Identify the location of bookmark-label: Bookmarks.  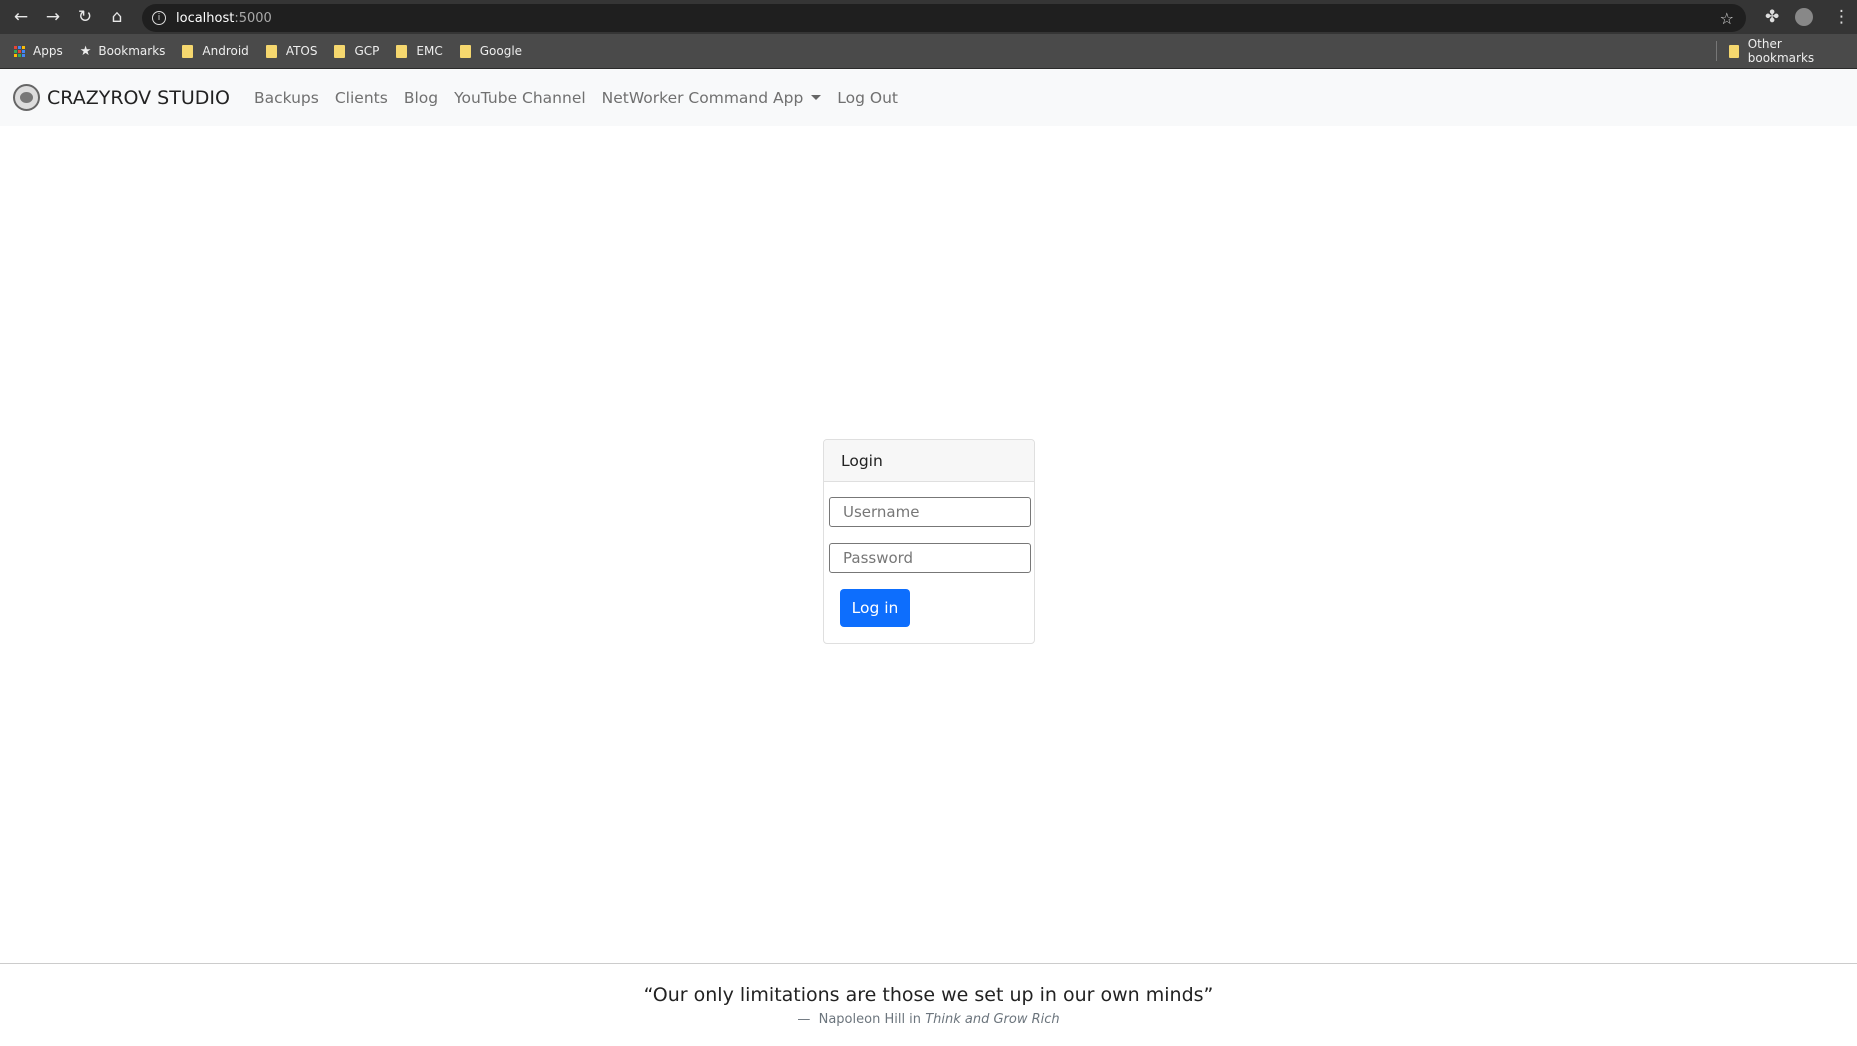
(132, 51).